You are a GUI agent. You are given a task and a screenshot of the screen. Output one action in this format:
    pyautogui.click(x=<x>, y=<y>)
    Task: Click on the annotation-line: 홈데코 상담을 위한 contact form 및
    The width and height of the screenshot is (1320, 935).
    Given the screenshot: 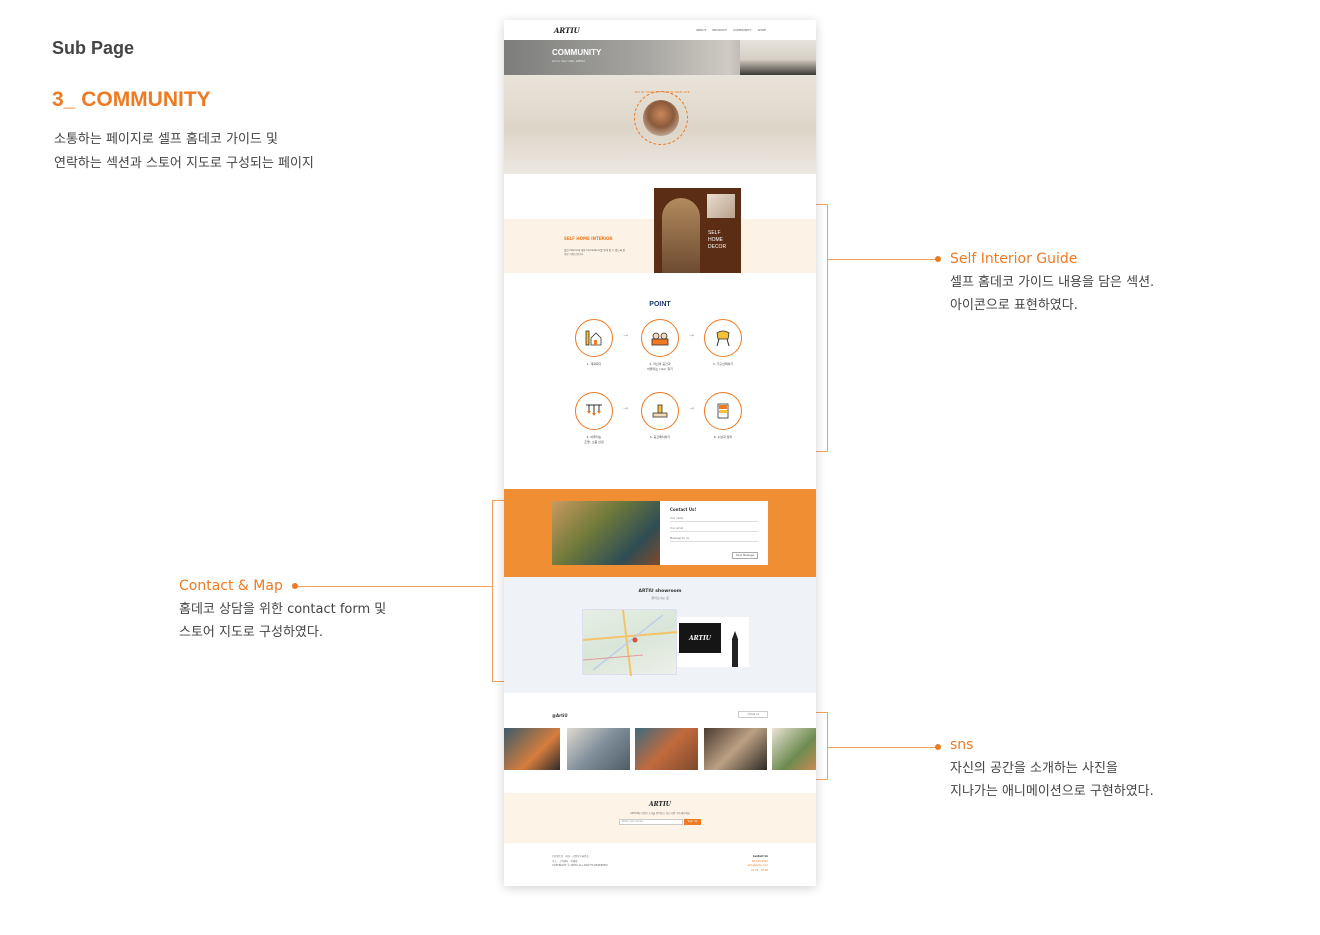 What is the action you would take?
    pyautogui.click(x=283, y=609)
    